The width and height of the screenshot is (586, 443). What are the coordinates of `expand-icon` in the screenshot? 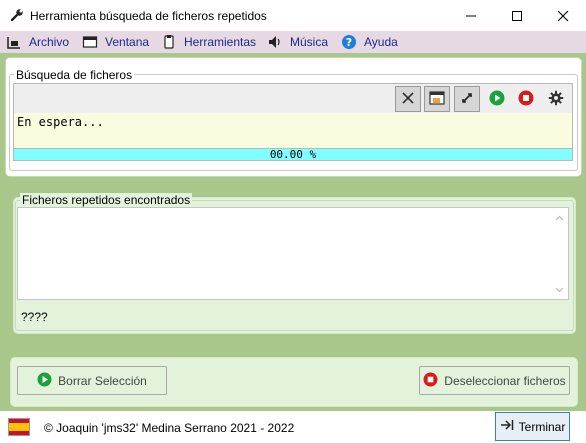 It's located at (467, 99).